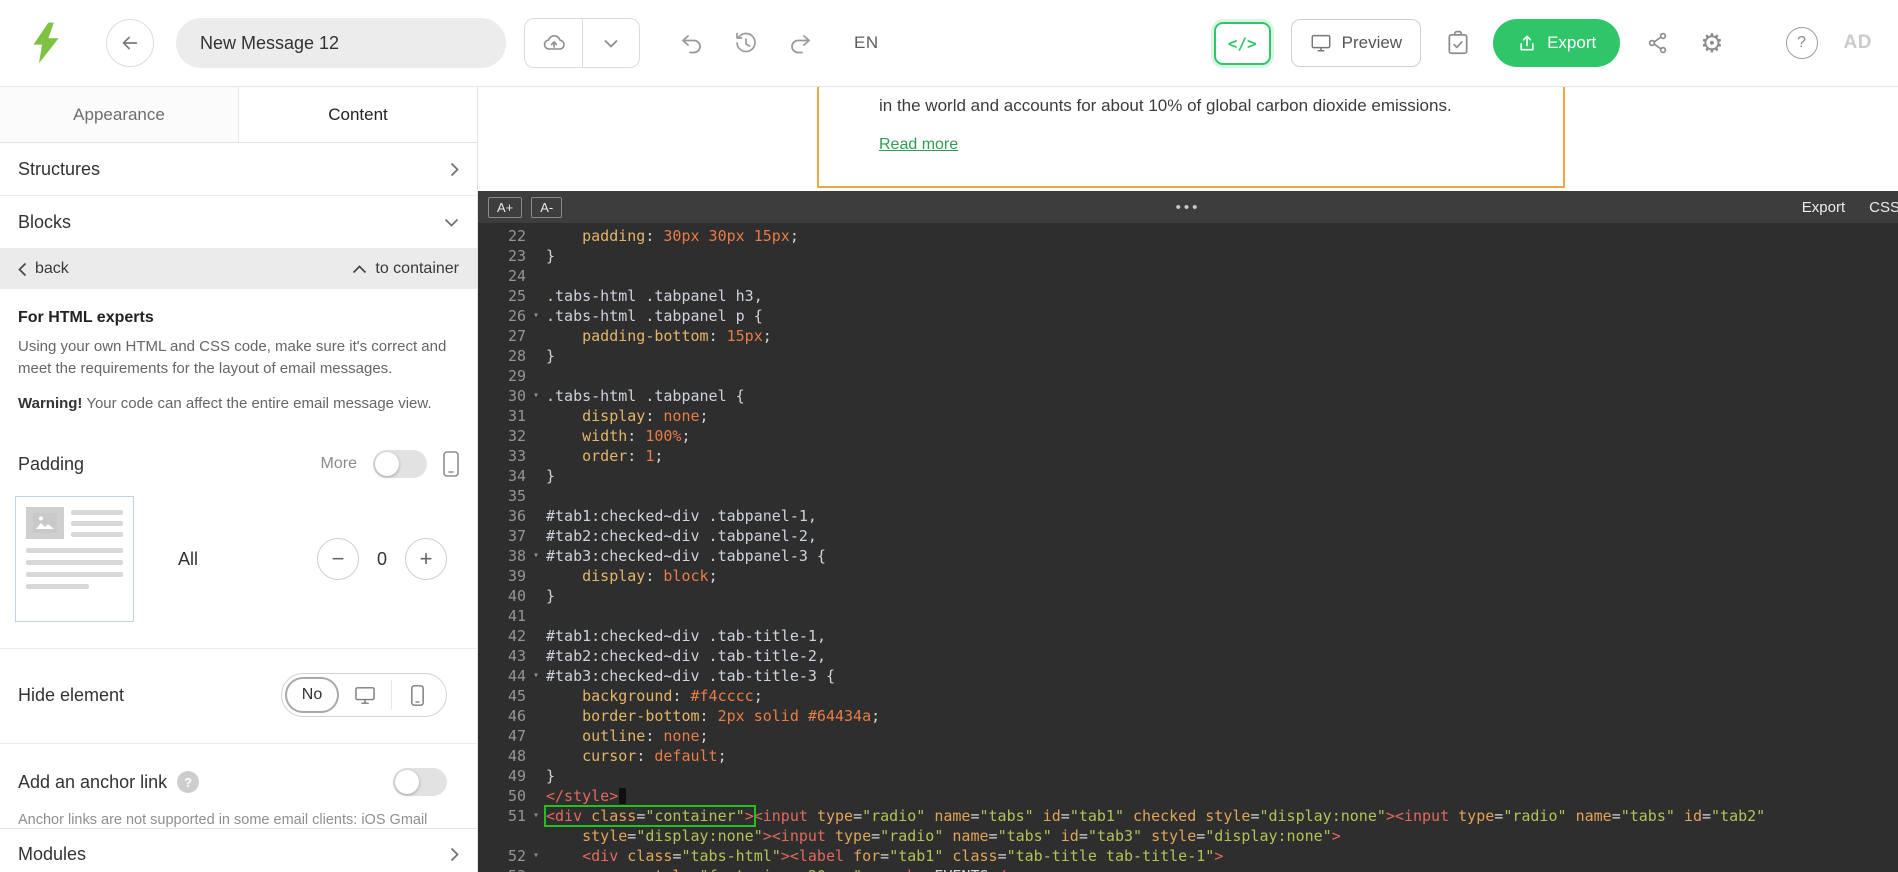  I want to click on code-line: 49}, so click(1188, 776).